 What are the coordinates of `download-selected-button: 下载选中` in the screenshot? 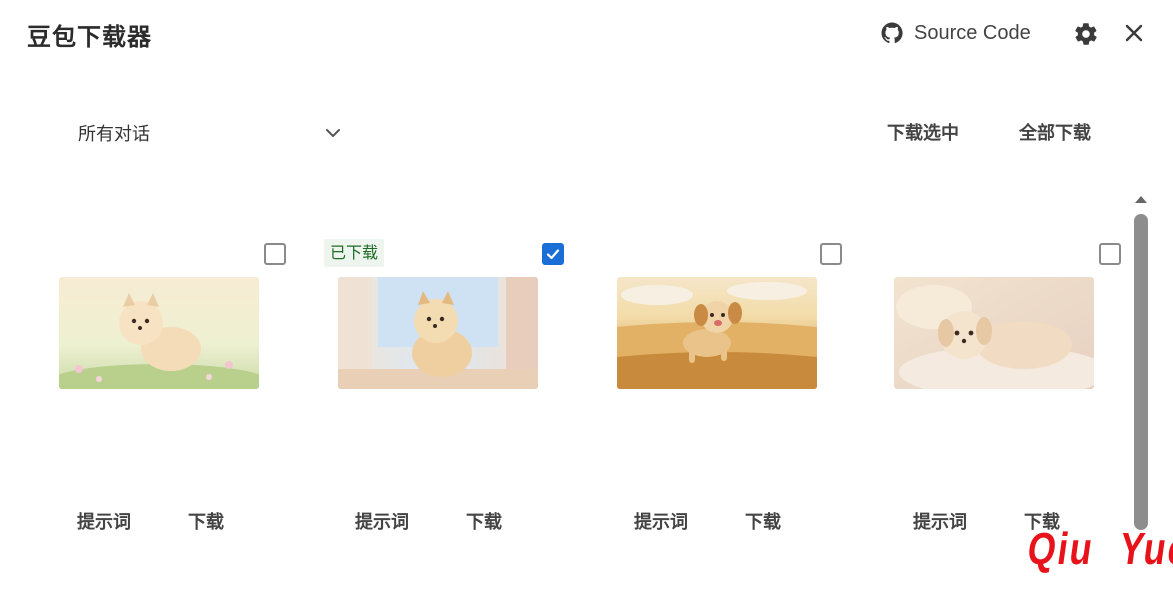 It's located at (923, 132).